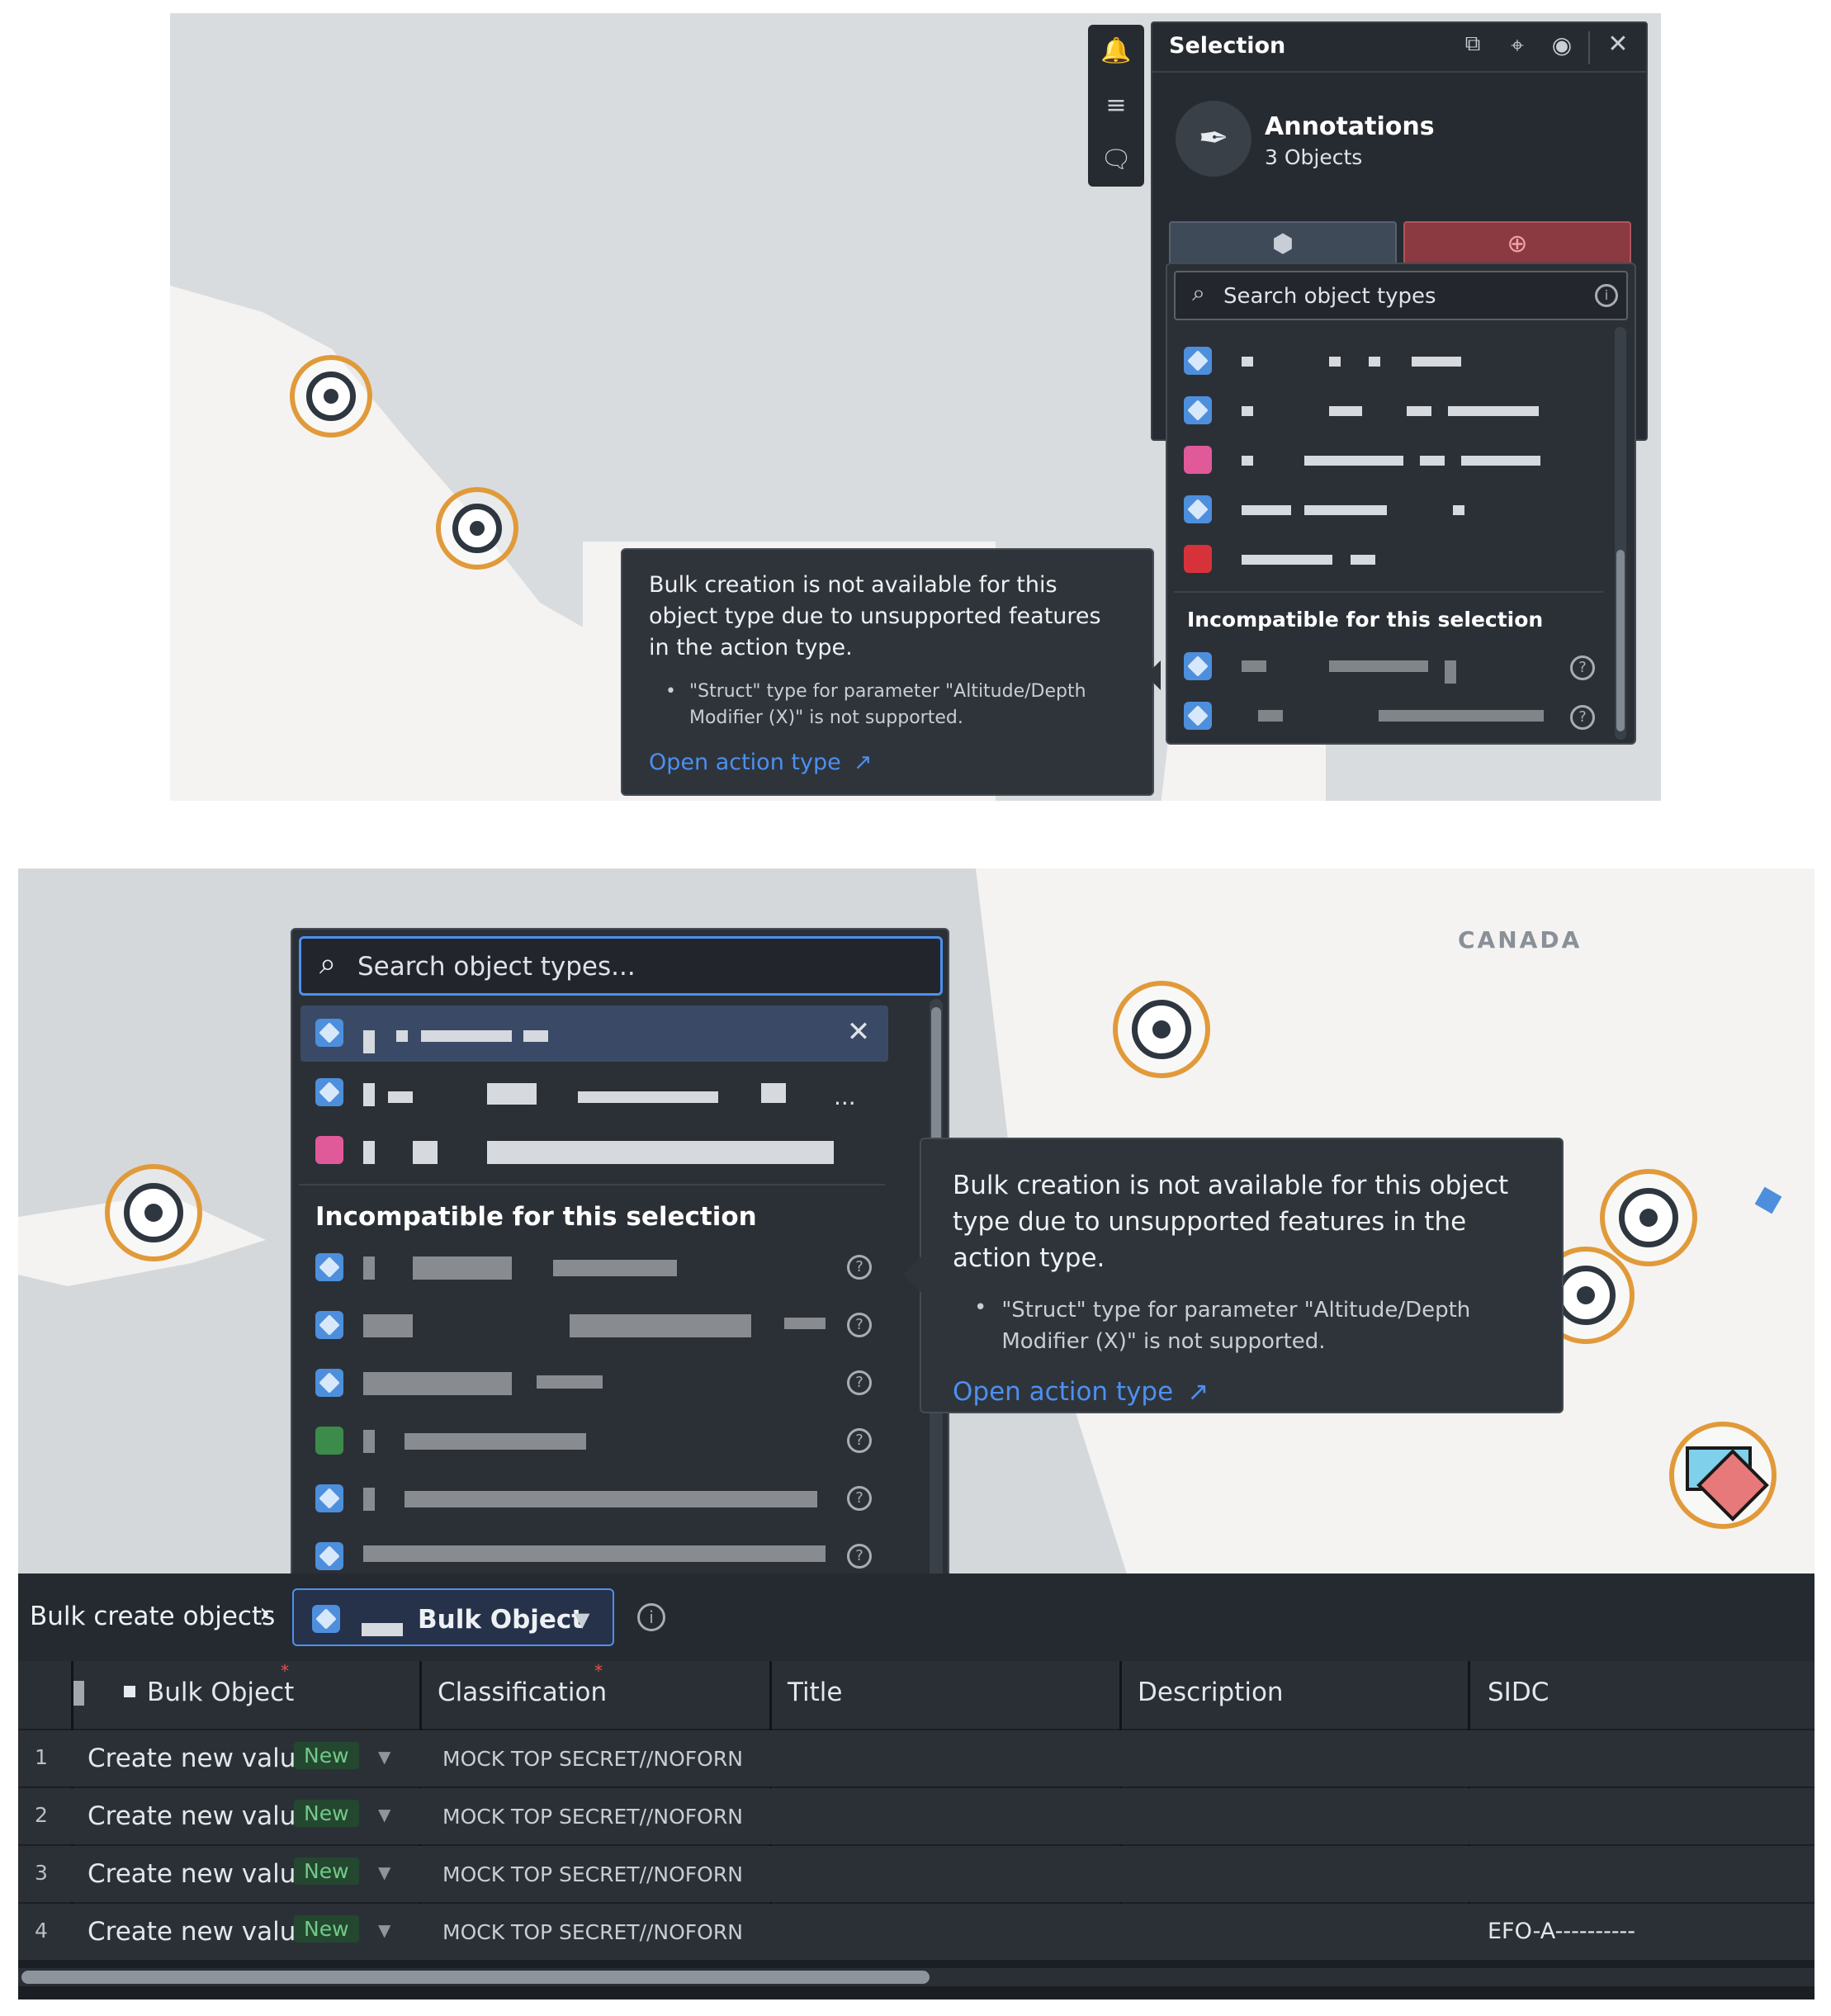  I want to click on column-header-description: Description, so click(1211, 1692).